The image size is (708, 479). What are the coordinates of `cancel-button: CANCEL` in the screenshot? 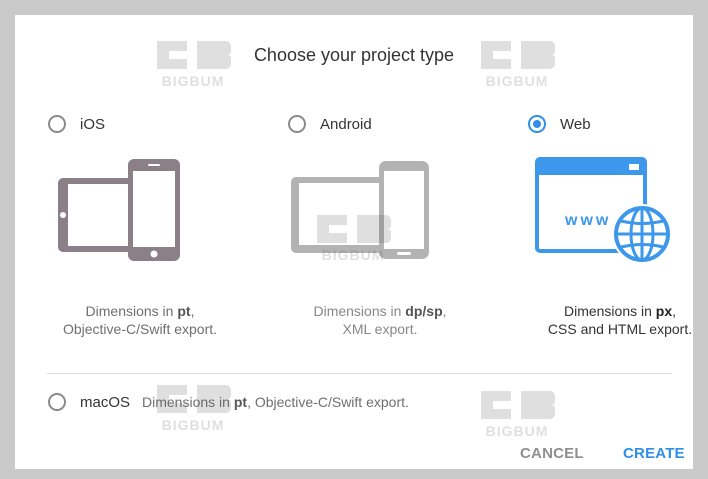 It's located at (552, 453).